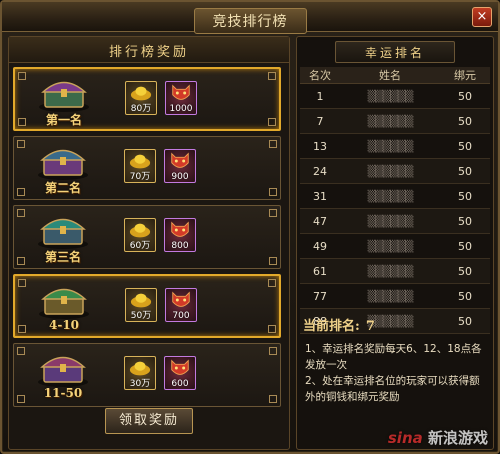 This screenshot has width=500, height=454. I want to click on gold-ingot-item: 60万, so click(140, 235).